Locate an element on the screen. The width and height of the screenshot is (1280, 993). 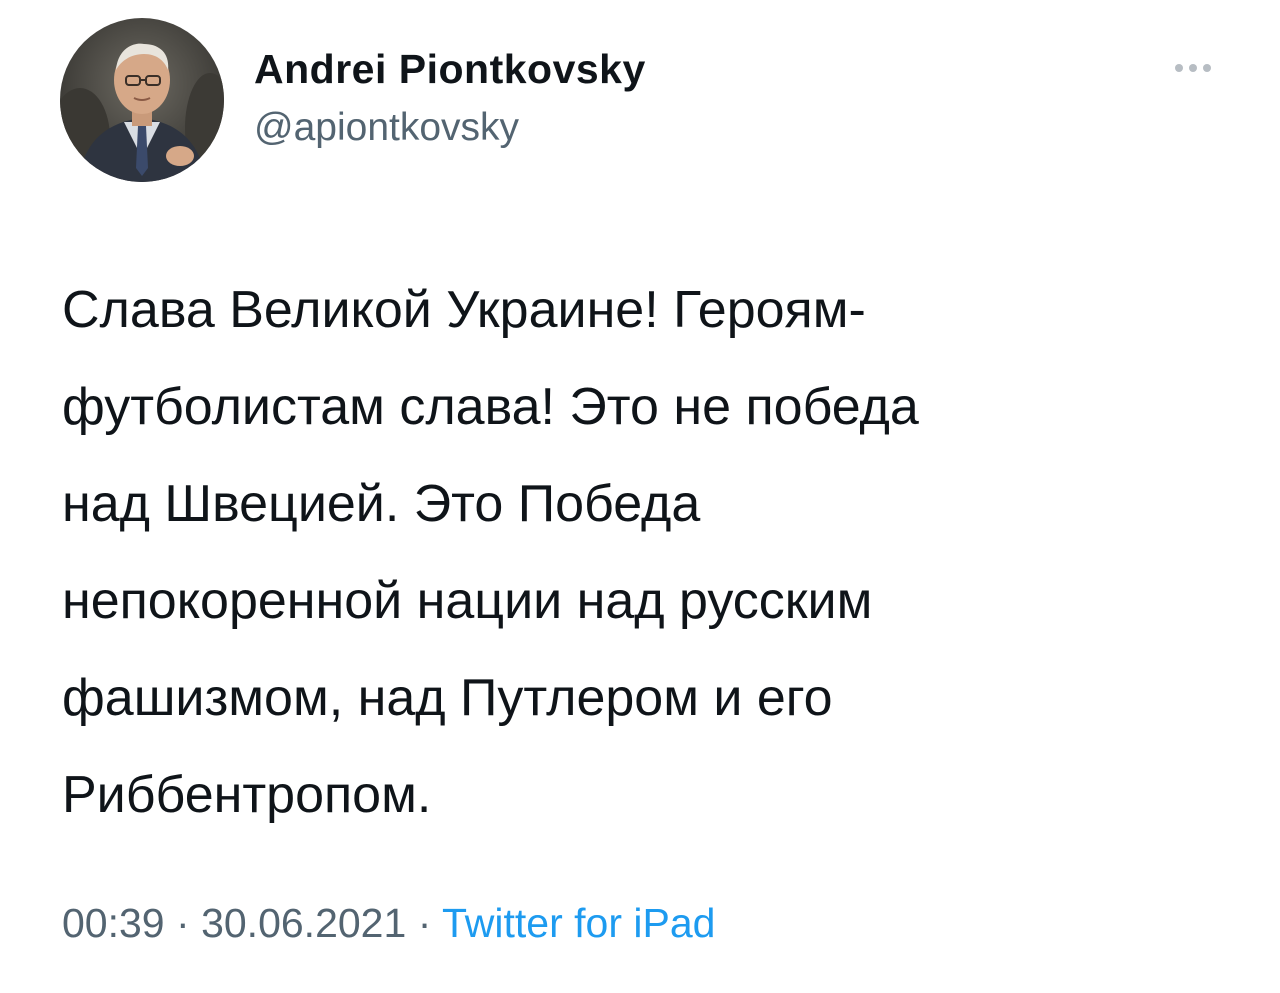
tweet-text-line: непокоренной нации над русским is located at coordinates (467, 601).